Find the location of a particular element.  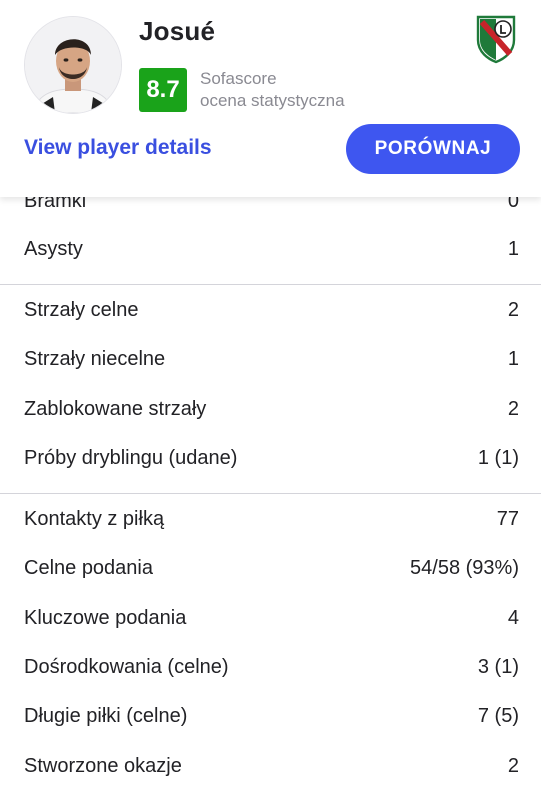

rating-source-name: Sofascore is located at coordinates (238, 78).